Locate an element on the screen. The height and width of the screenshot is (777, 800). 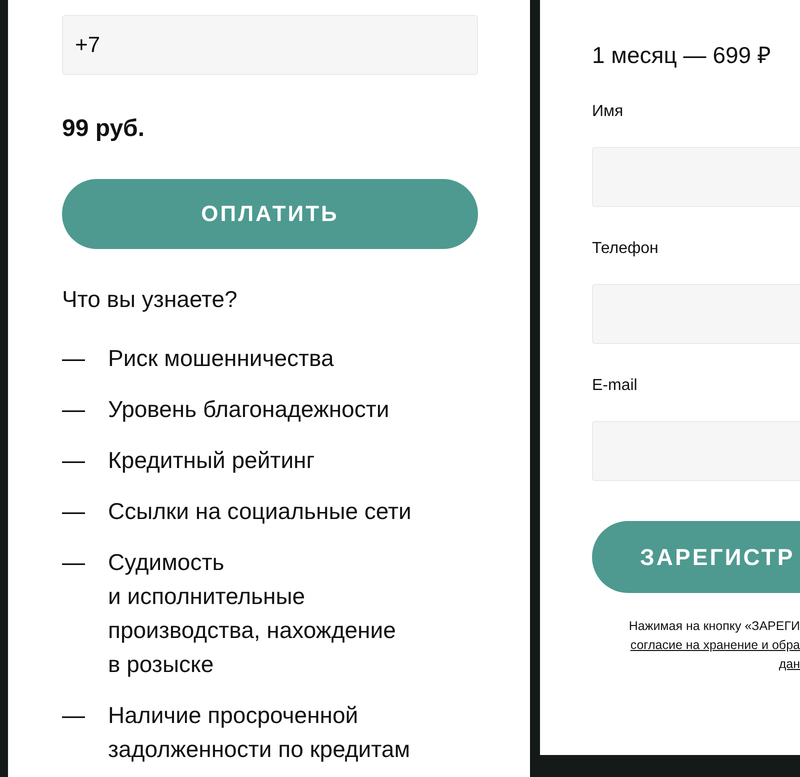
feature-text: Судимость и исполнительные производства, нахождение в розыске is located at coordinates (252, 613).